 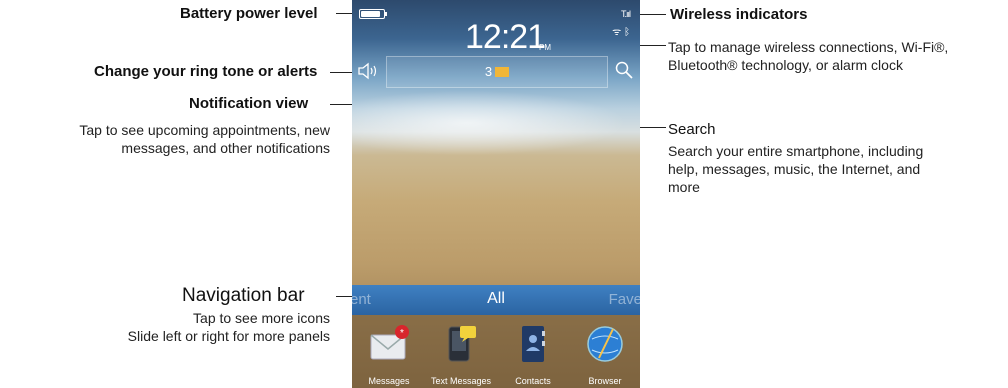 What do you see at coordinates (496, 123) in the screenshot?
I see `beach-wallpaper` at bounding box center [496, 123].